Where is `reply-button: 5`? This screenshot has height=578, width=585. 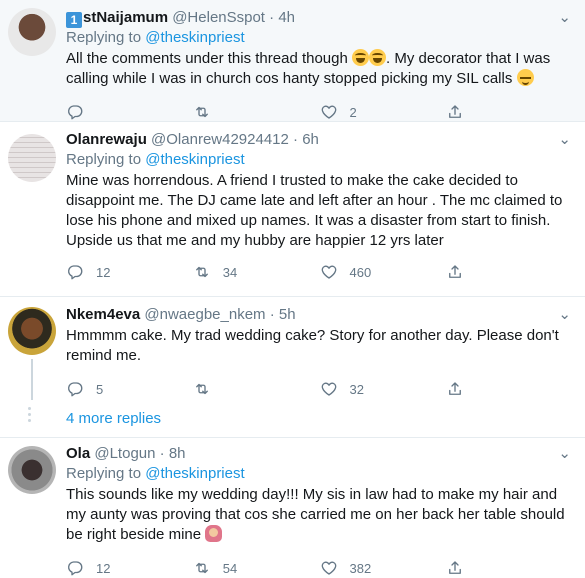
reply-button: 5 is located at coordinates (129, 389).